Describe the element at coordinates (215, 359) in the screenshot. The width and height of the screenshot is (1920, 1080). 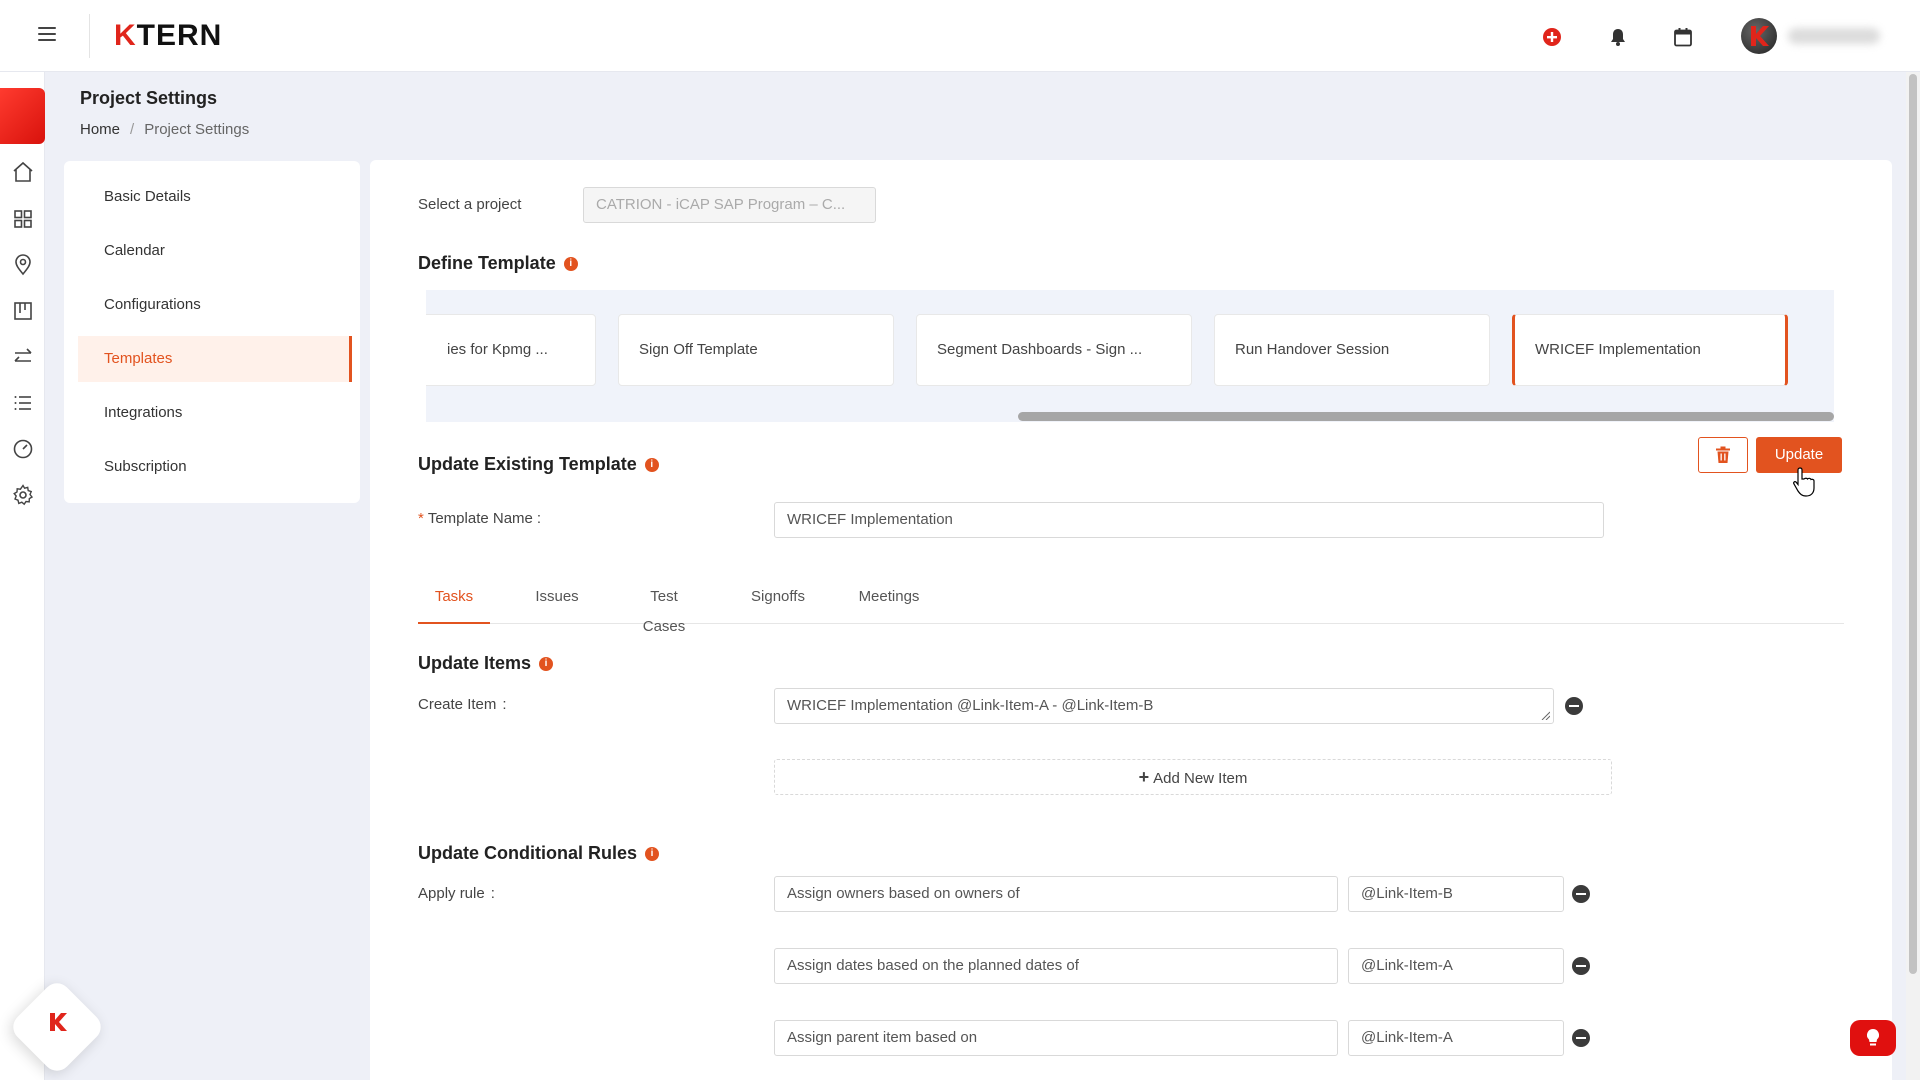
I see `nav-item-templates: Templates` at that location.